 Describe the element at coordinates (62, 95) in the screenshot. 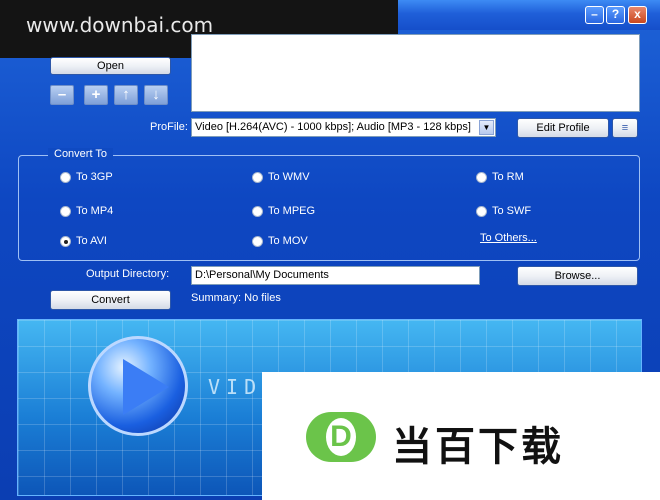

I see `remove-button: –` at that location.